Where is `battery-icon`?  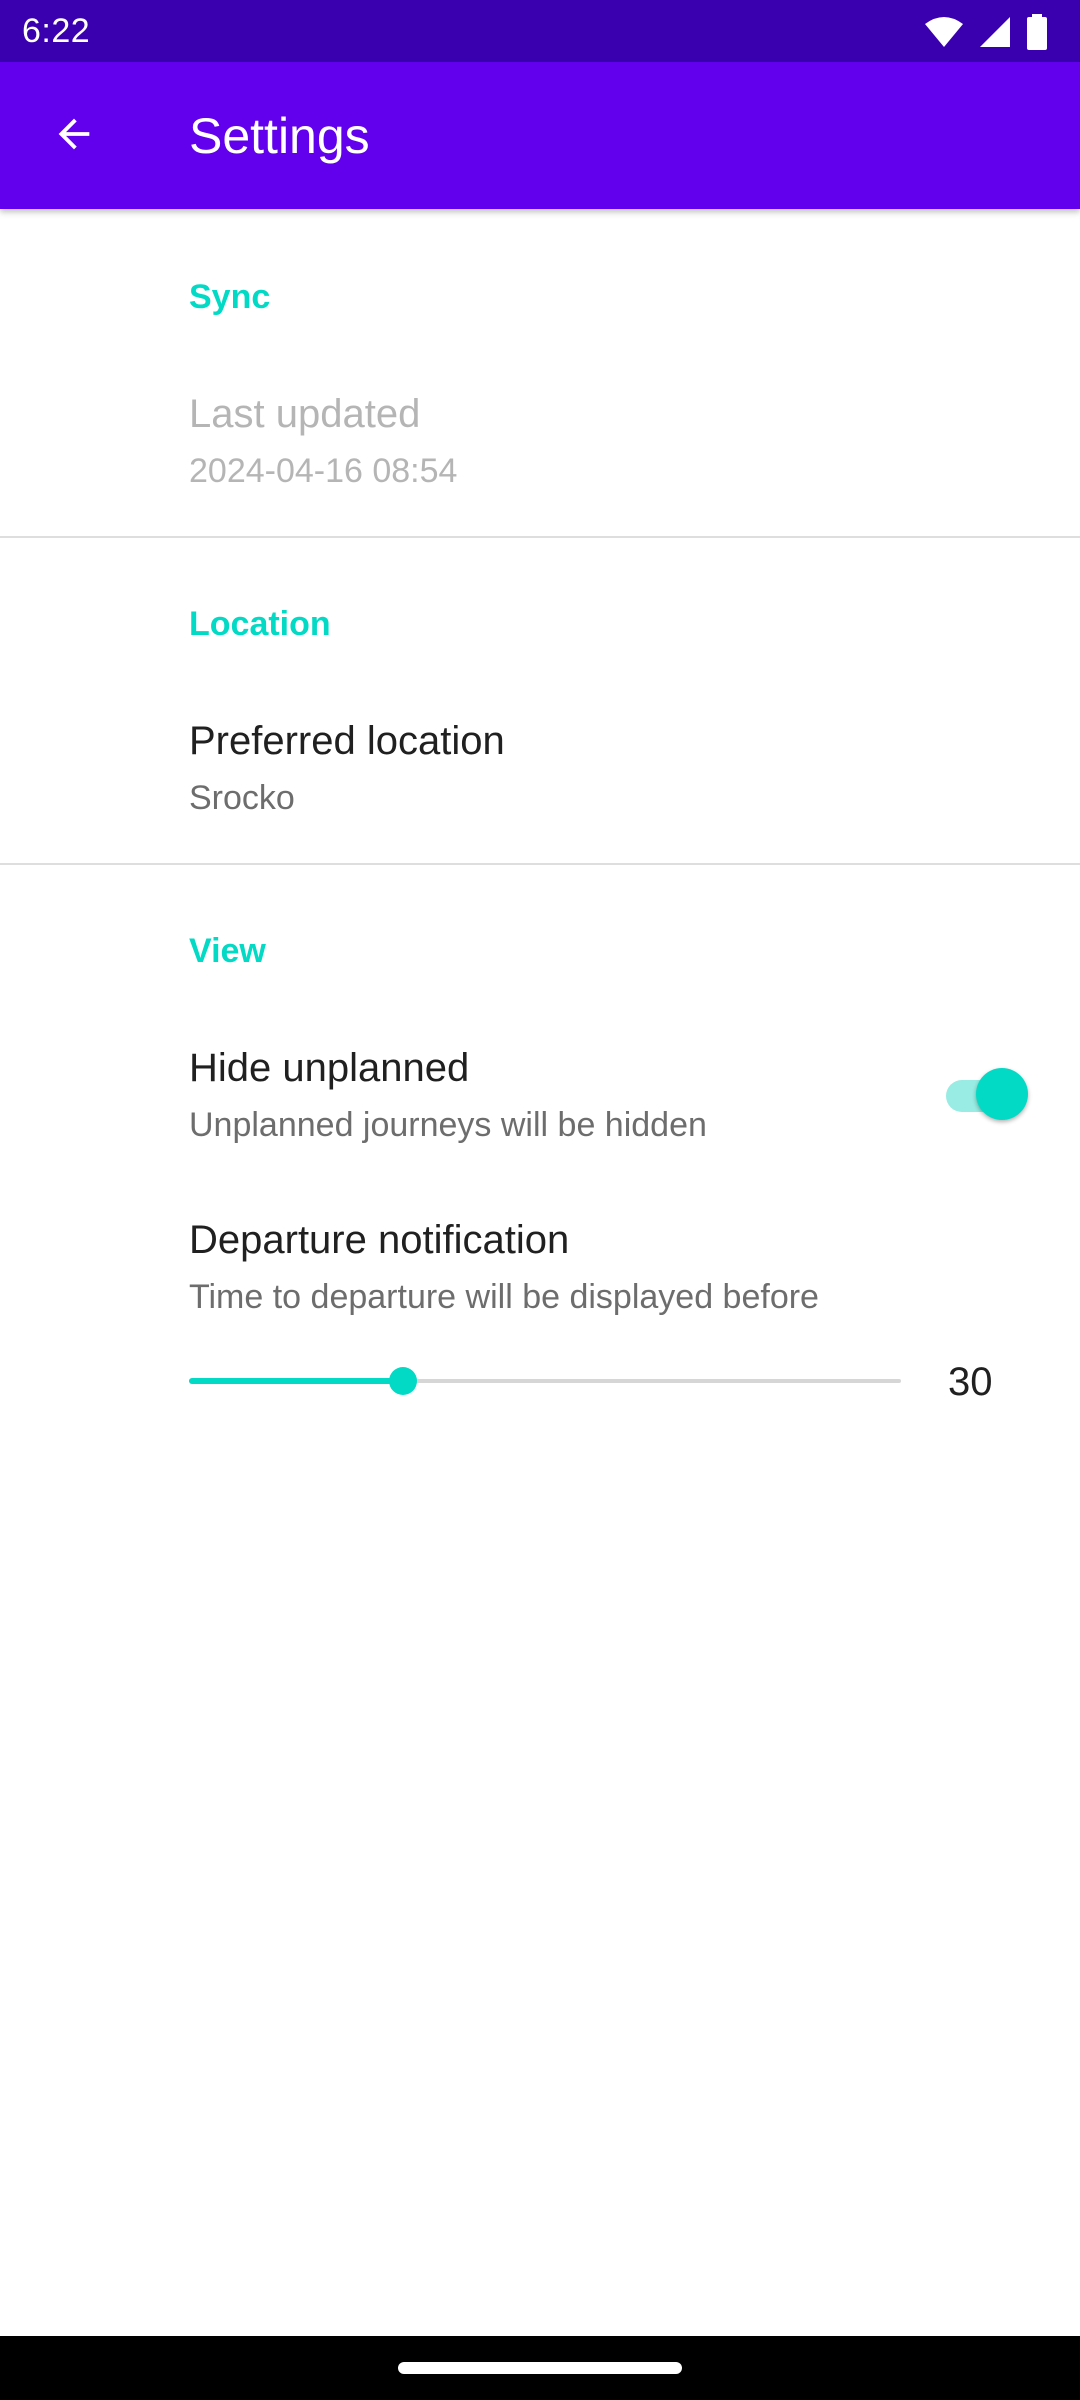
battery-icon is located at coordinates (1037, 32).